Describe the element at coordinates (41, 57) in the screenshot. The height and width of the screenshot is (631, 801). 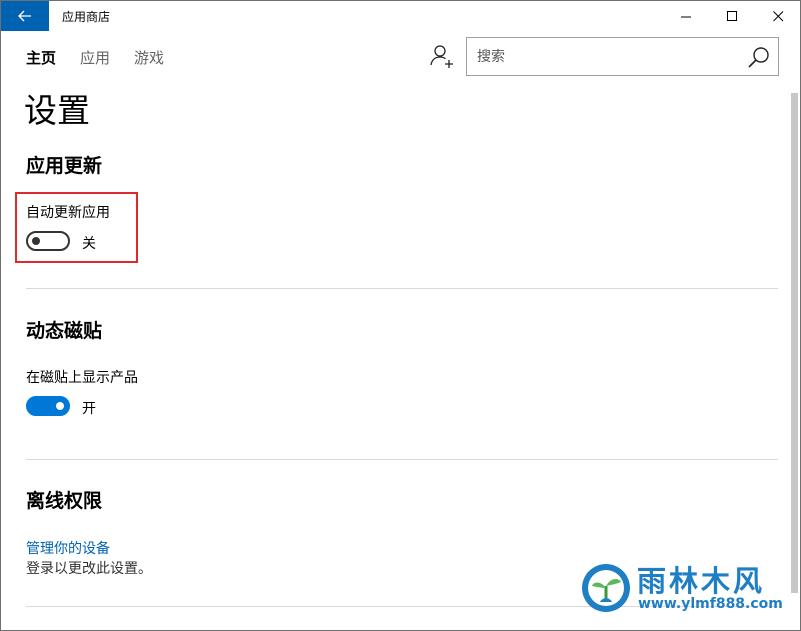
I see `nav-home: 主页` at that location.